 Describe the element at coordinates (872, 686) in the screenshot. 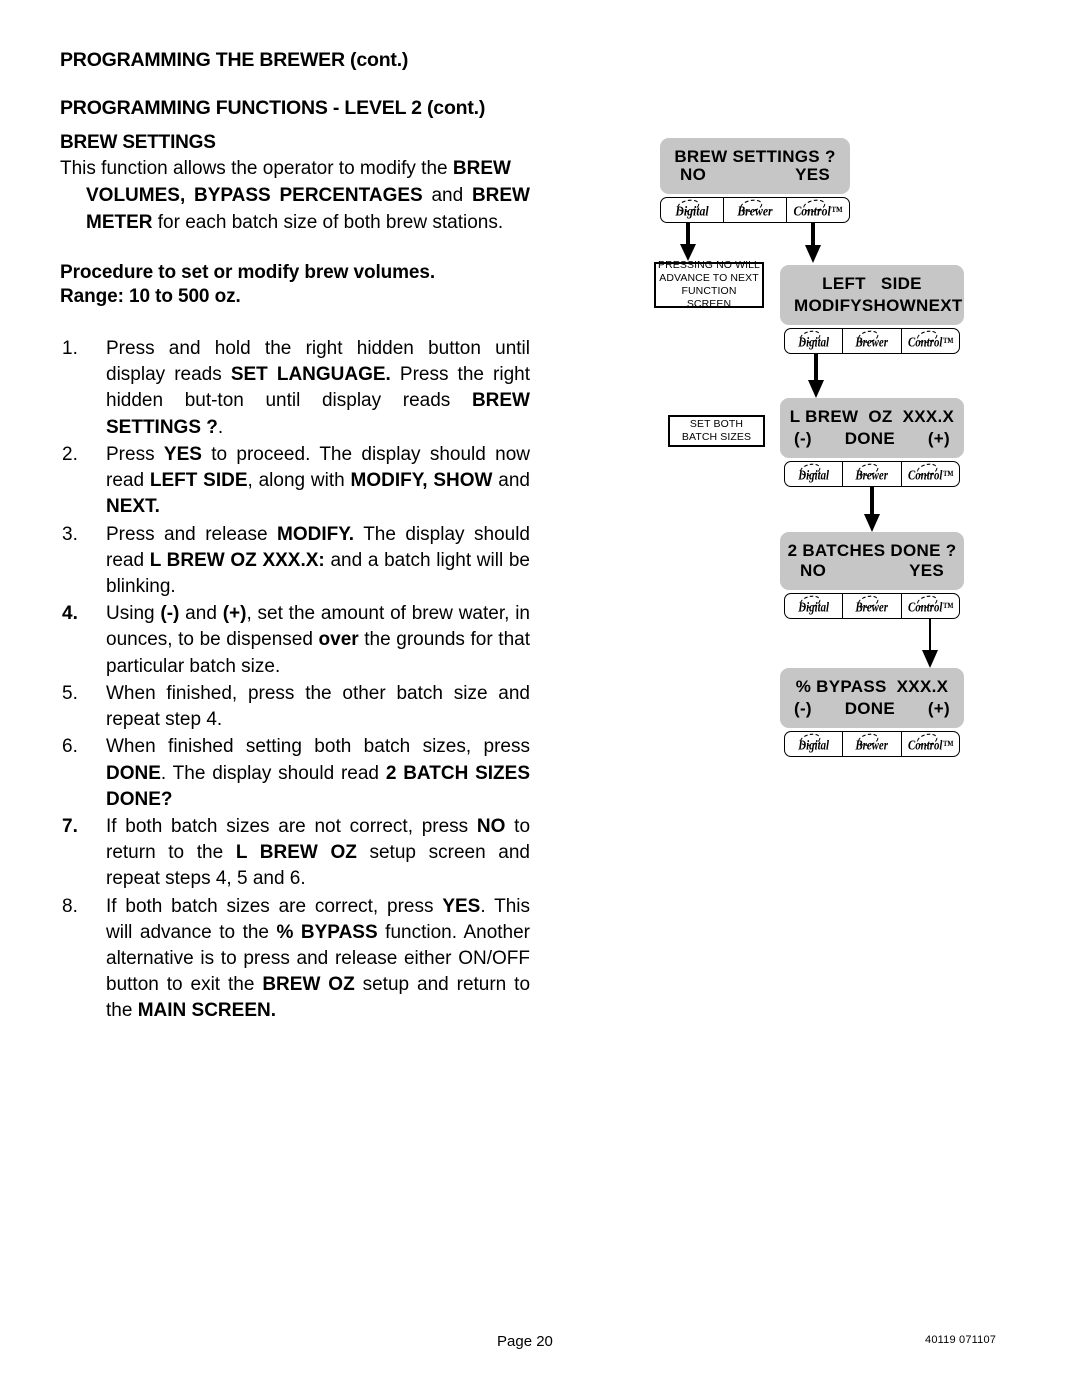

I see `lcd-line-1: % BYPASS XXX.X` at that location.